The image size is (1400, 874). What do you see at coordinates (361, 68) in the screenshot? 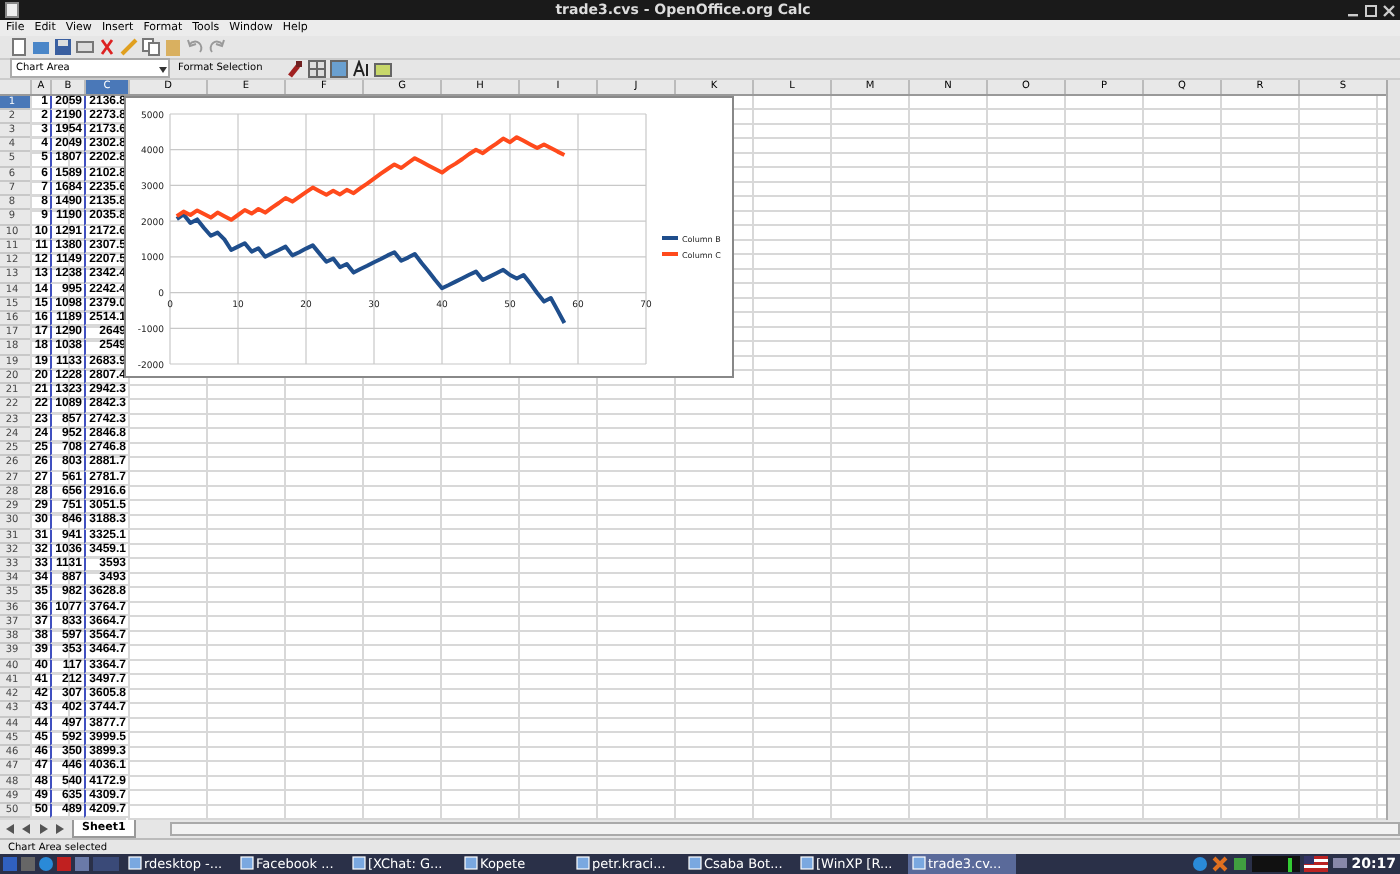
I see `text-scale-icon` at bounding box center [361, 68].